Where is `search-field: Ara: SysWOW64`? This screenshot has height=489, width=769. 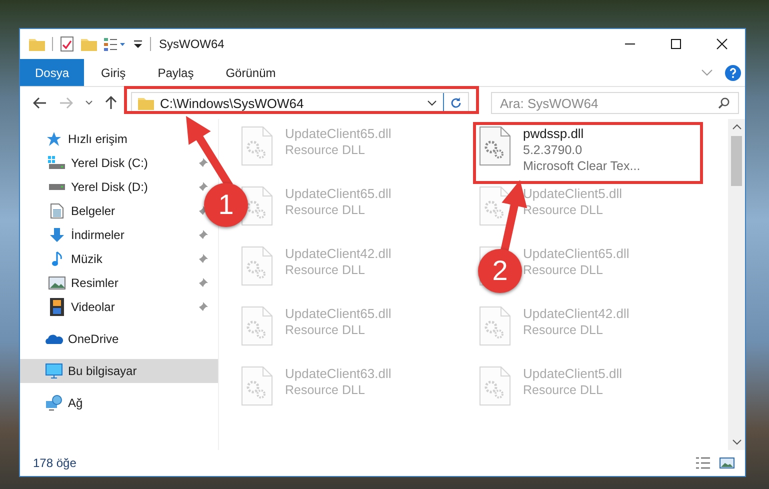
search-field: Ara: SysWOW64 is located at coordinates (615, 103).